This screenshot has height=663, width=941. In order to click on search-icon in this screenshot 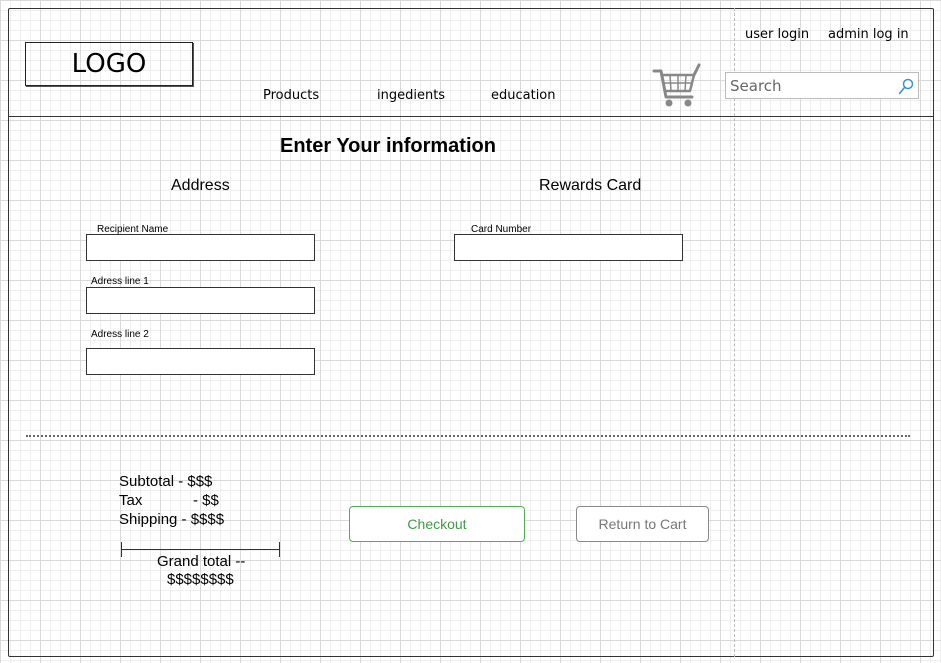, I will do `click(906, 86)`.